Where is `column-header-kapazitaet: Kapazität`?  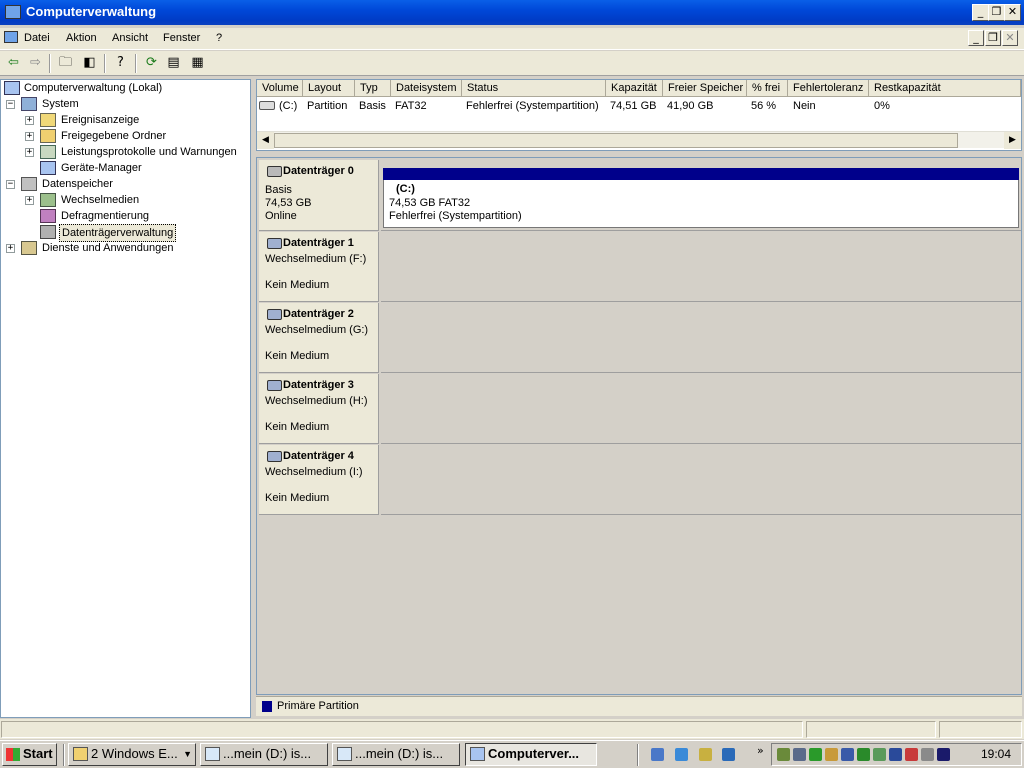 column-header-kapazitaet: Kapazität is located at coordinates (634, 88).